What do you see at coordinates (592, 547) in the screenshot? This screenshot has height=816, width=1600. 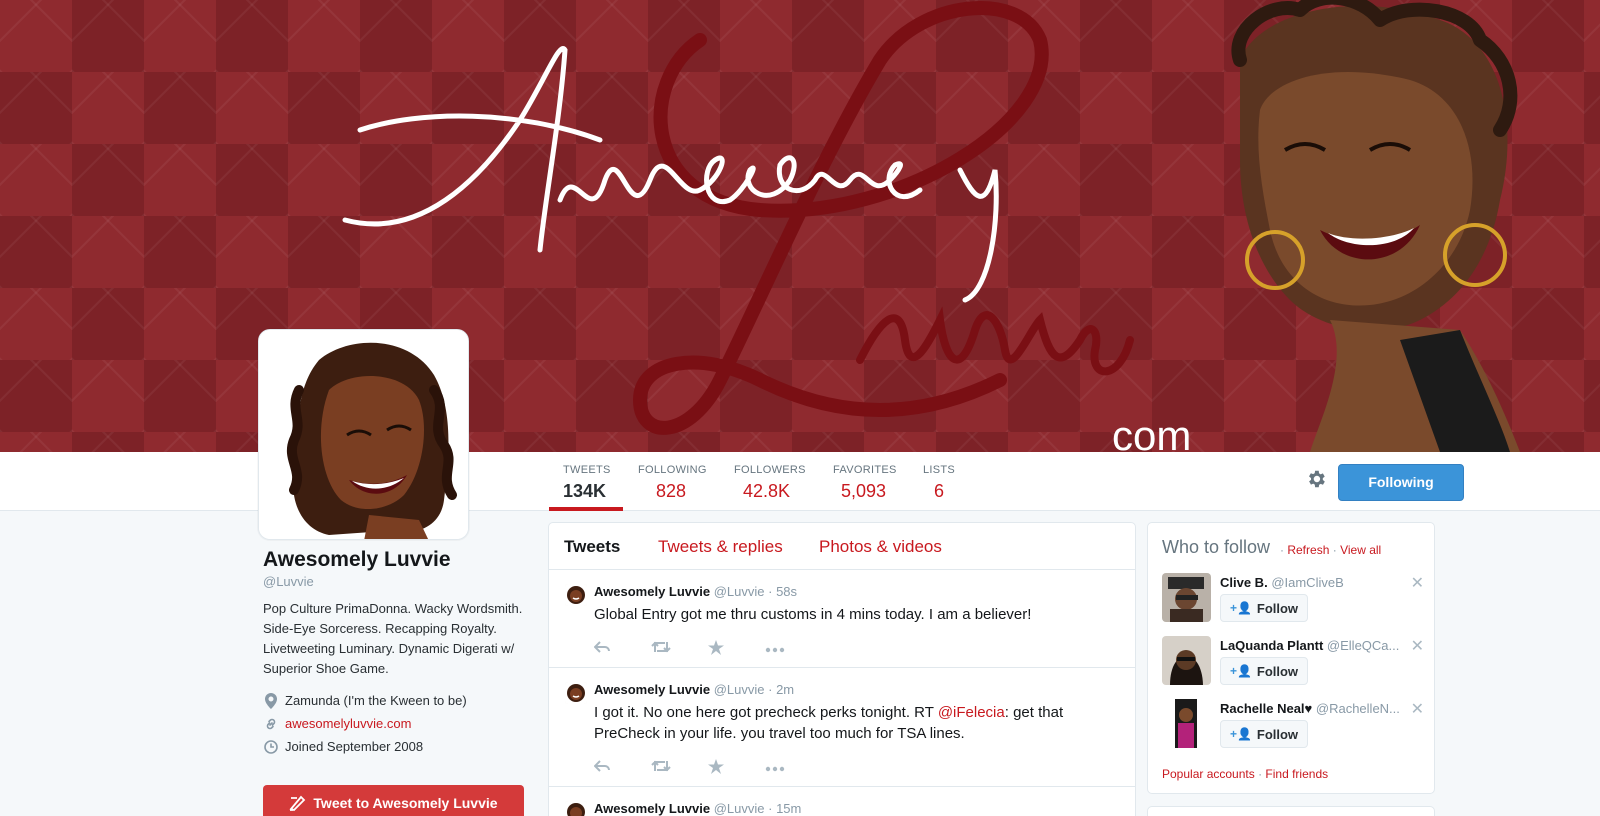 I see `tab-tweets: Tweets` at bounding box center [592, 547].